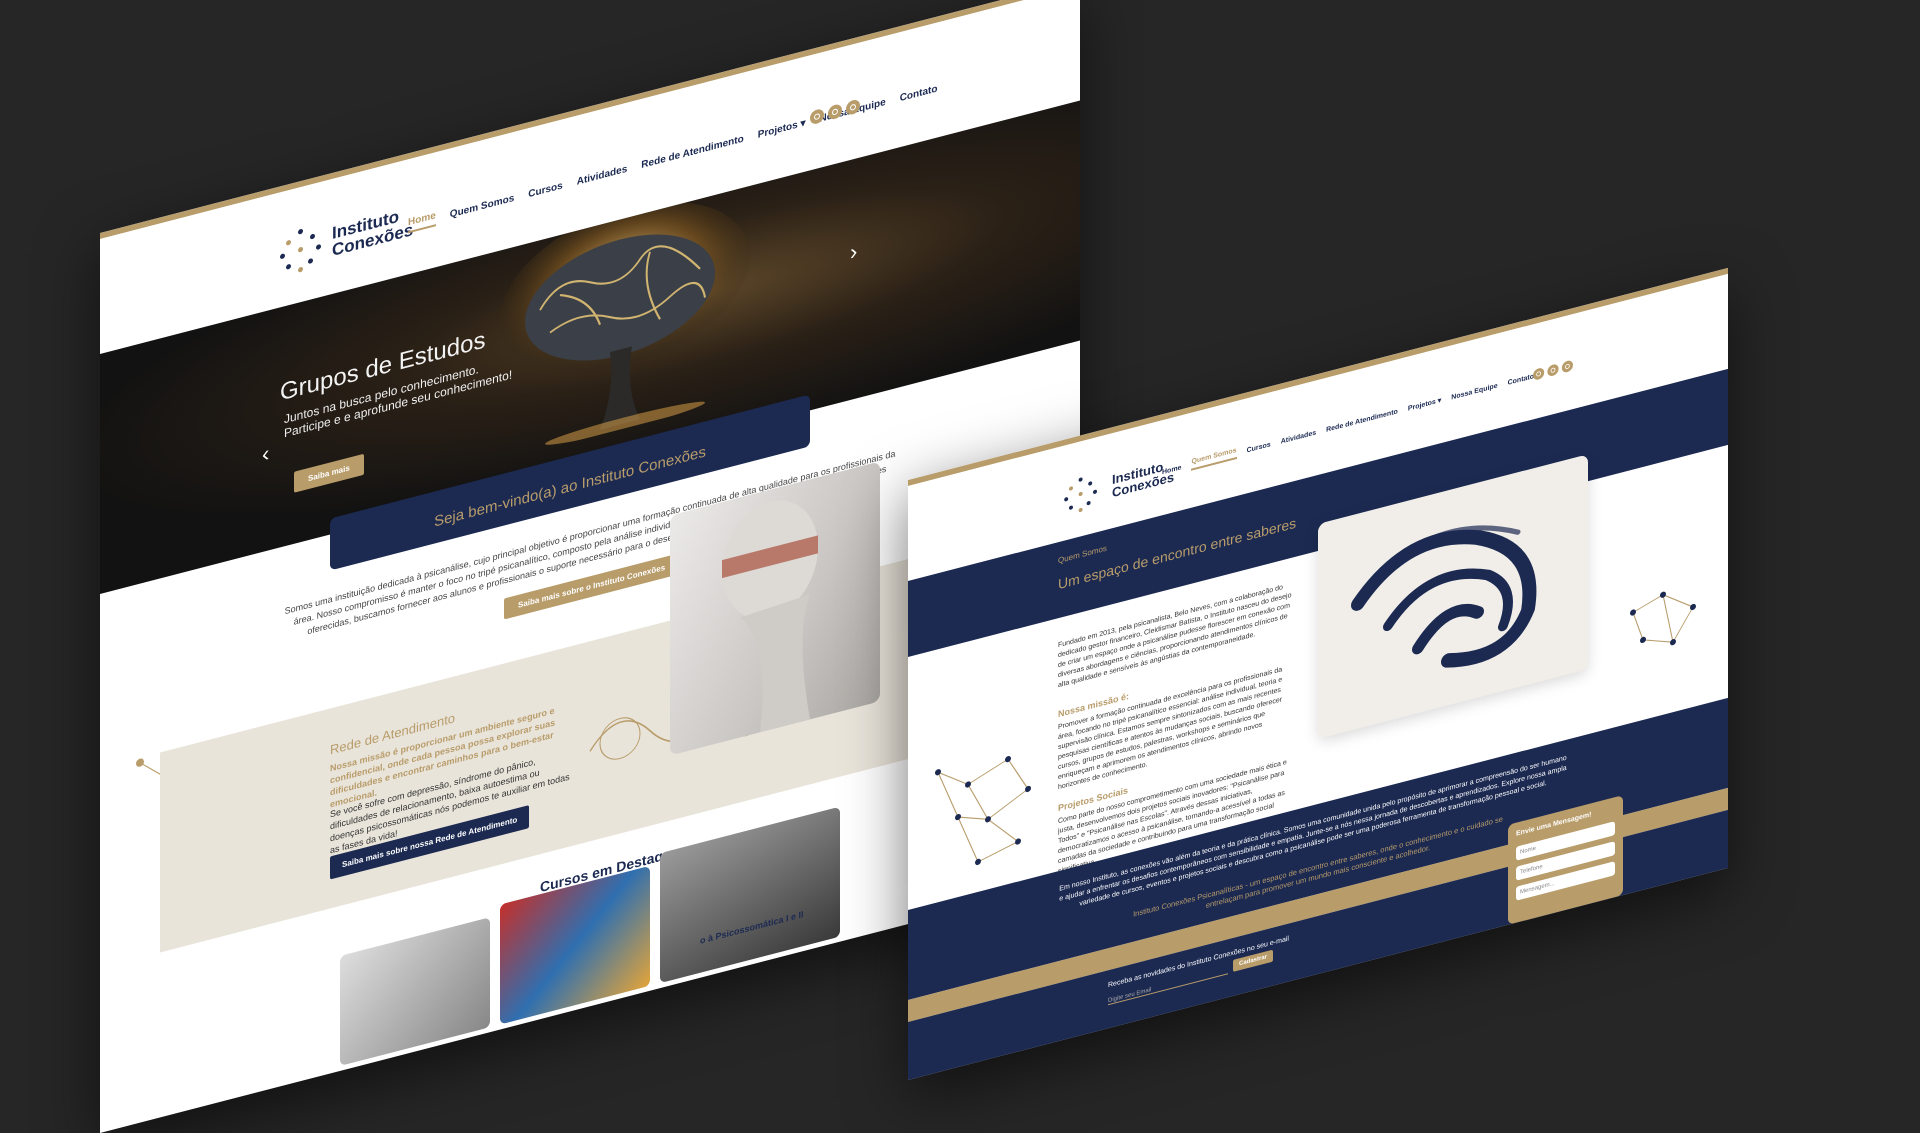 The image size is (1920, 1133). I want to click on nav-cursos-2: Cursos, so click(1259, 447).